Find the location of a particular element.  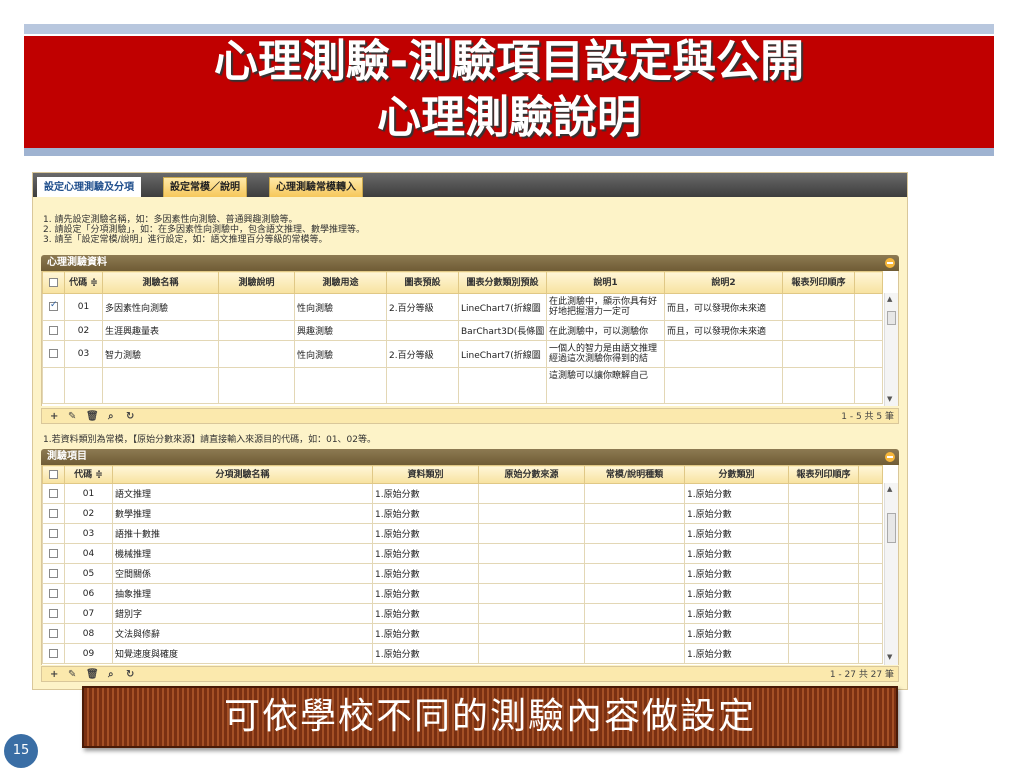

cell-name: 語文推理 is located at coordinates (242, 493).